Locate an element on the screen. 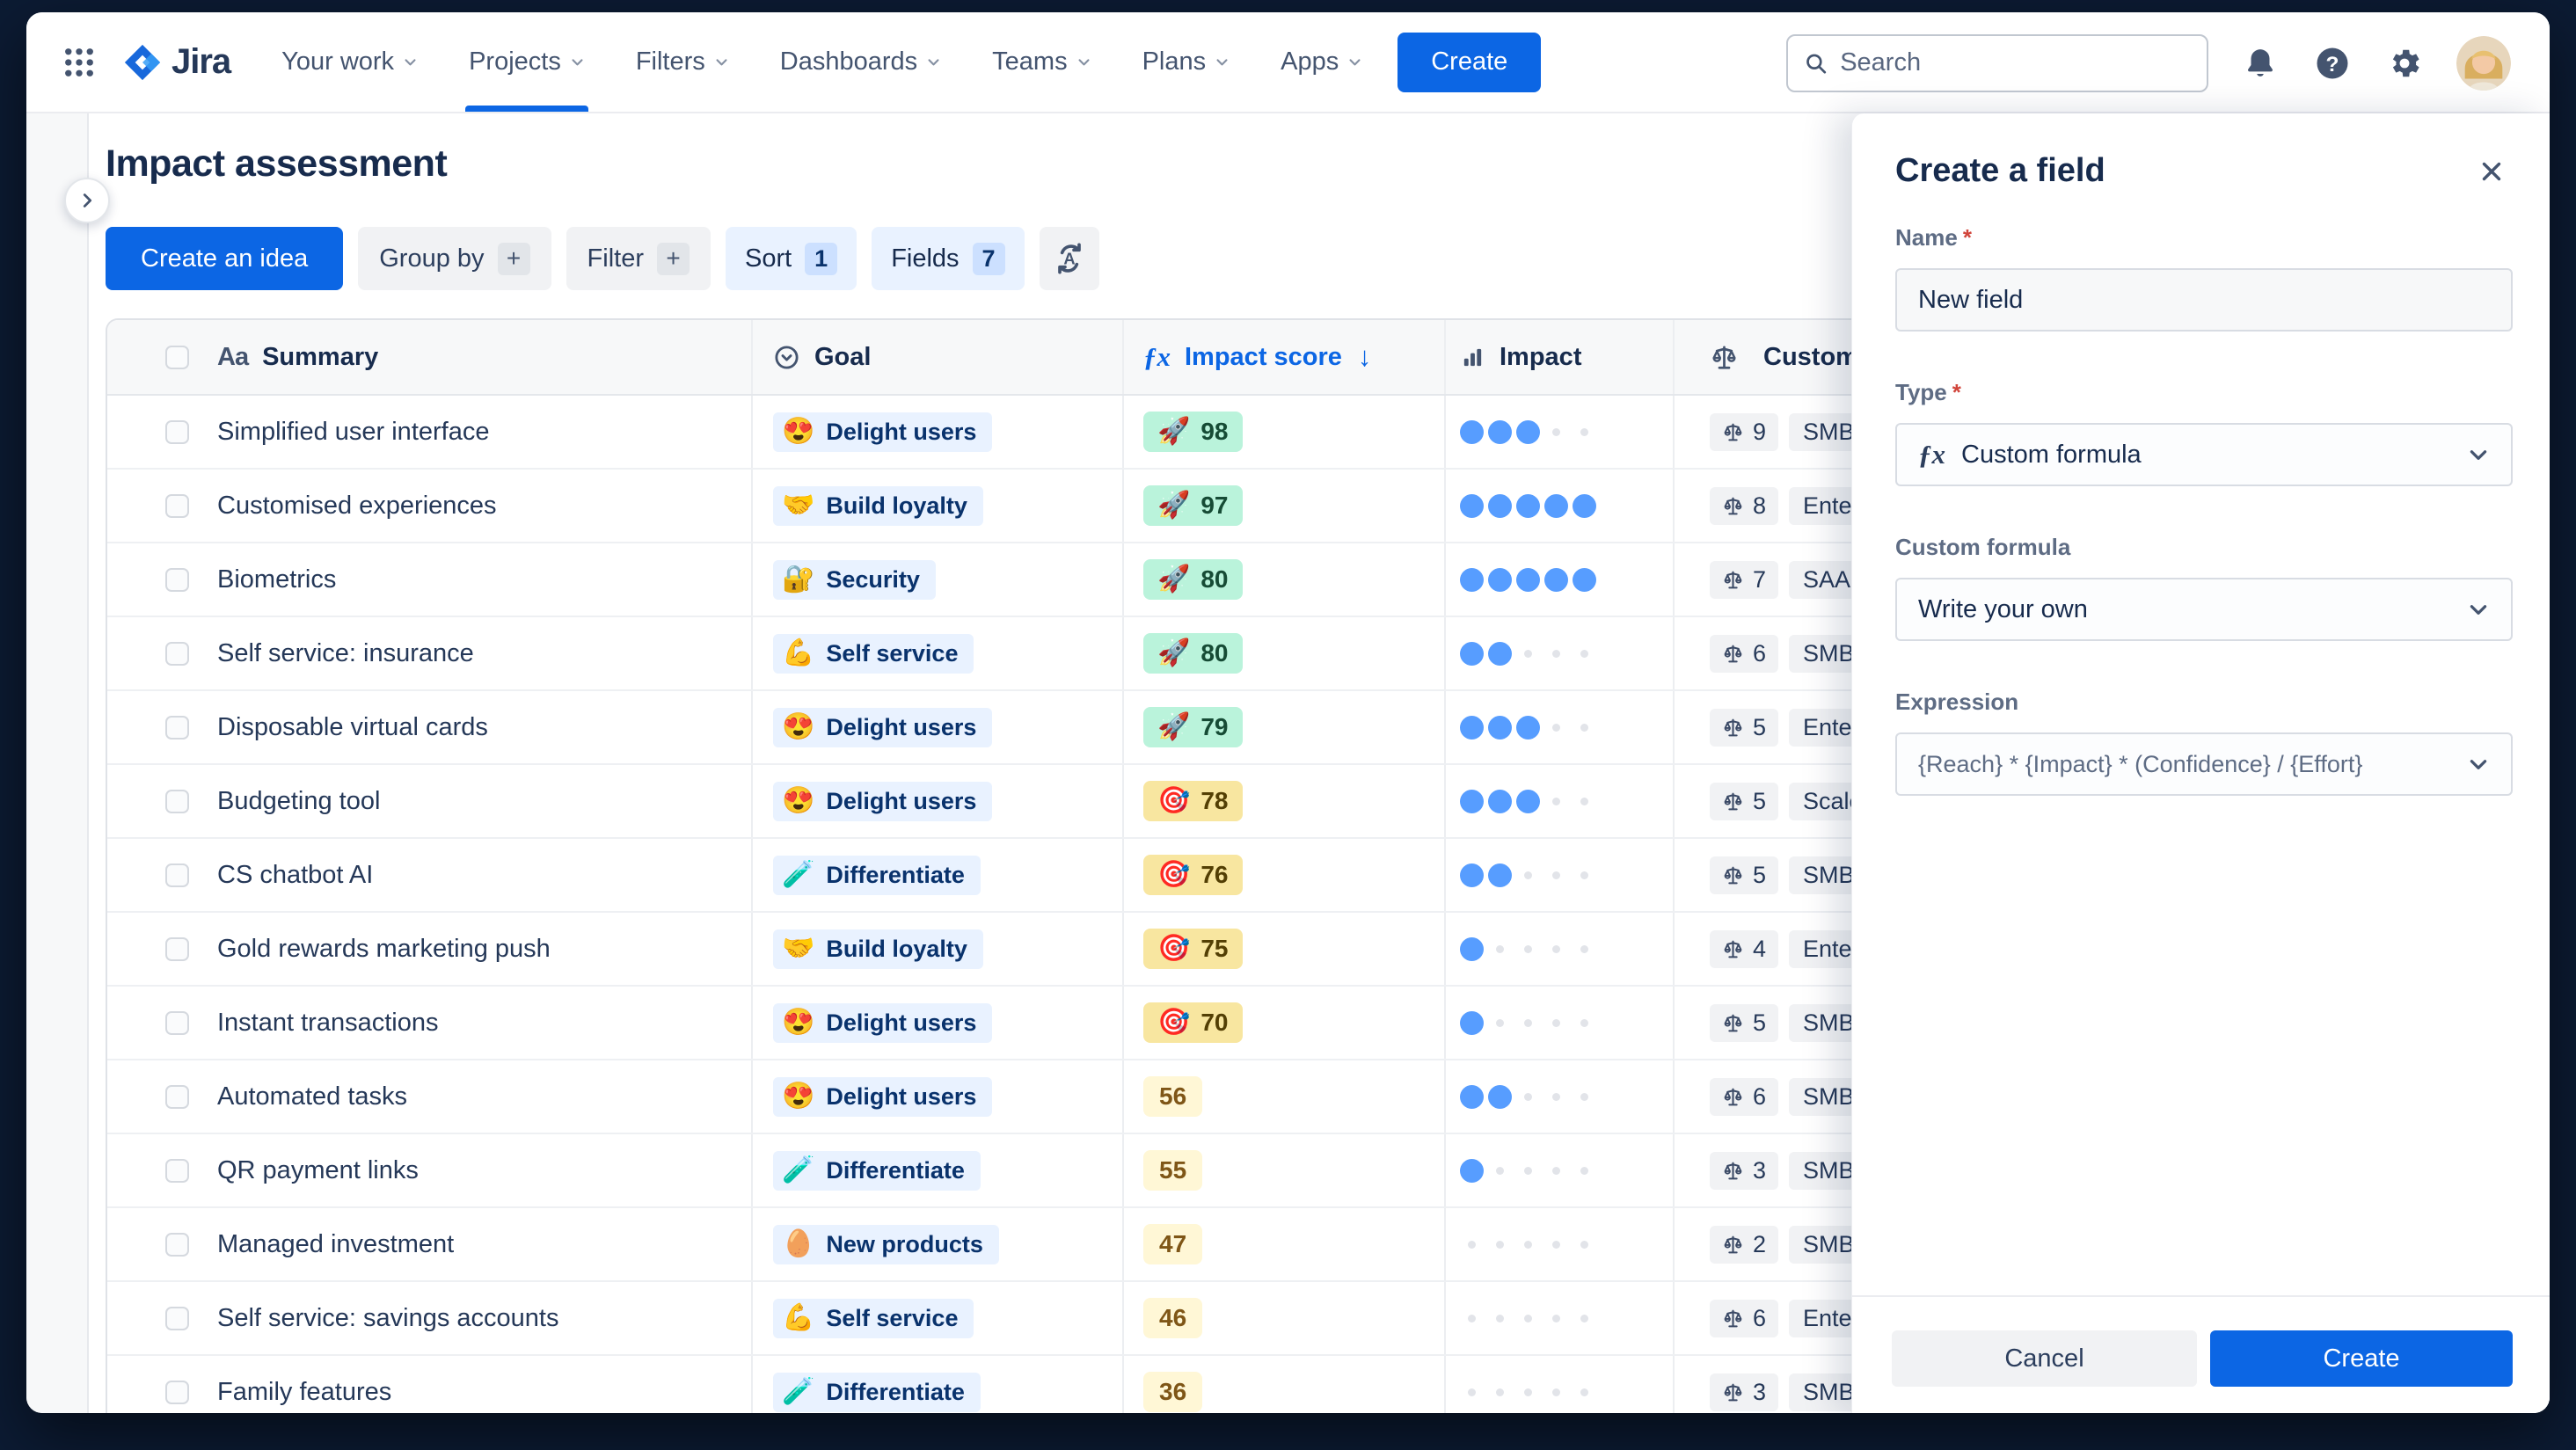  nav-item-dashboards: Dashboards is located at coordinates (860, 62).